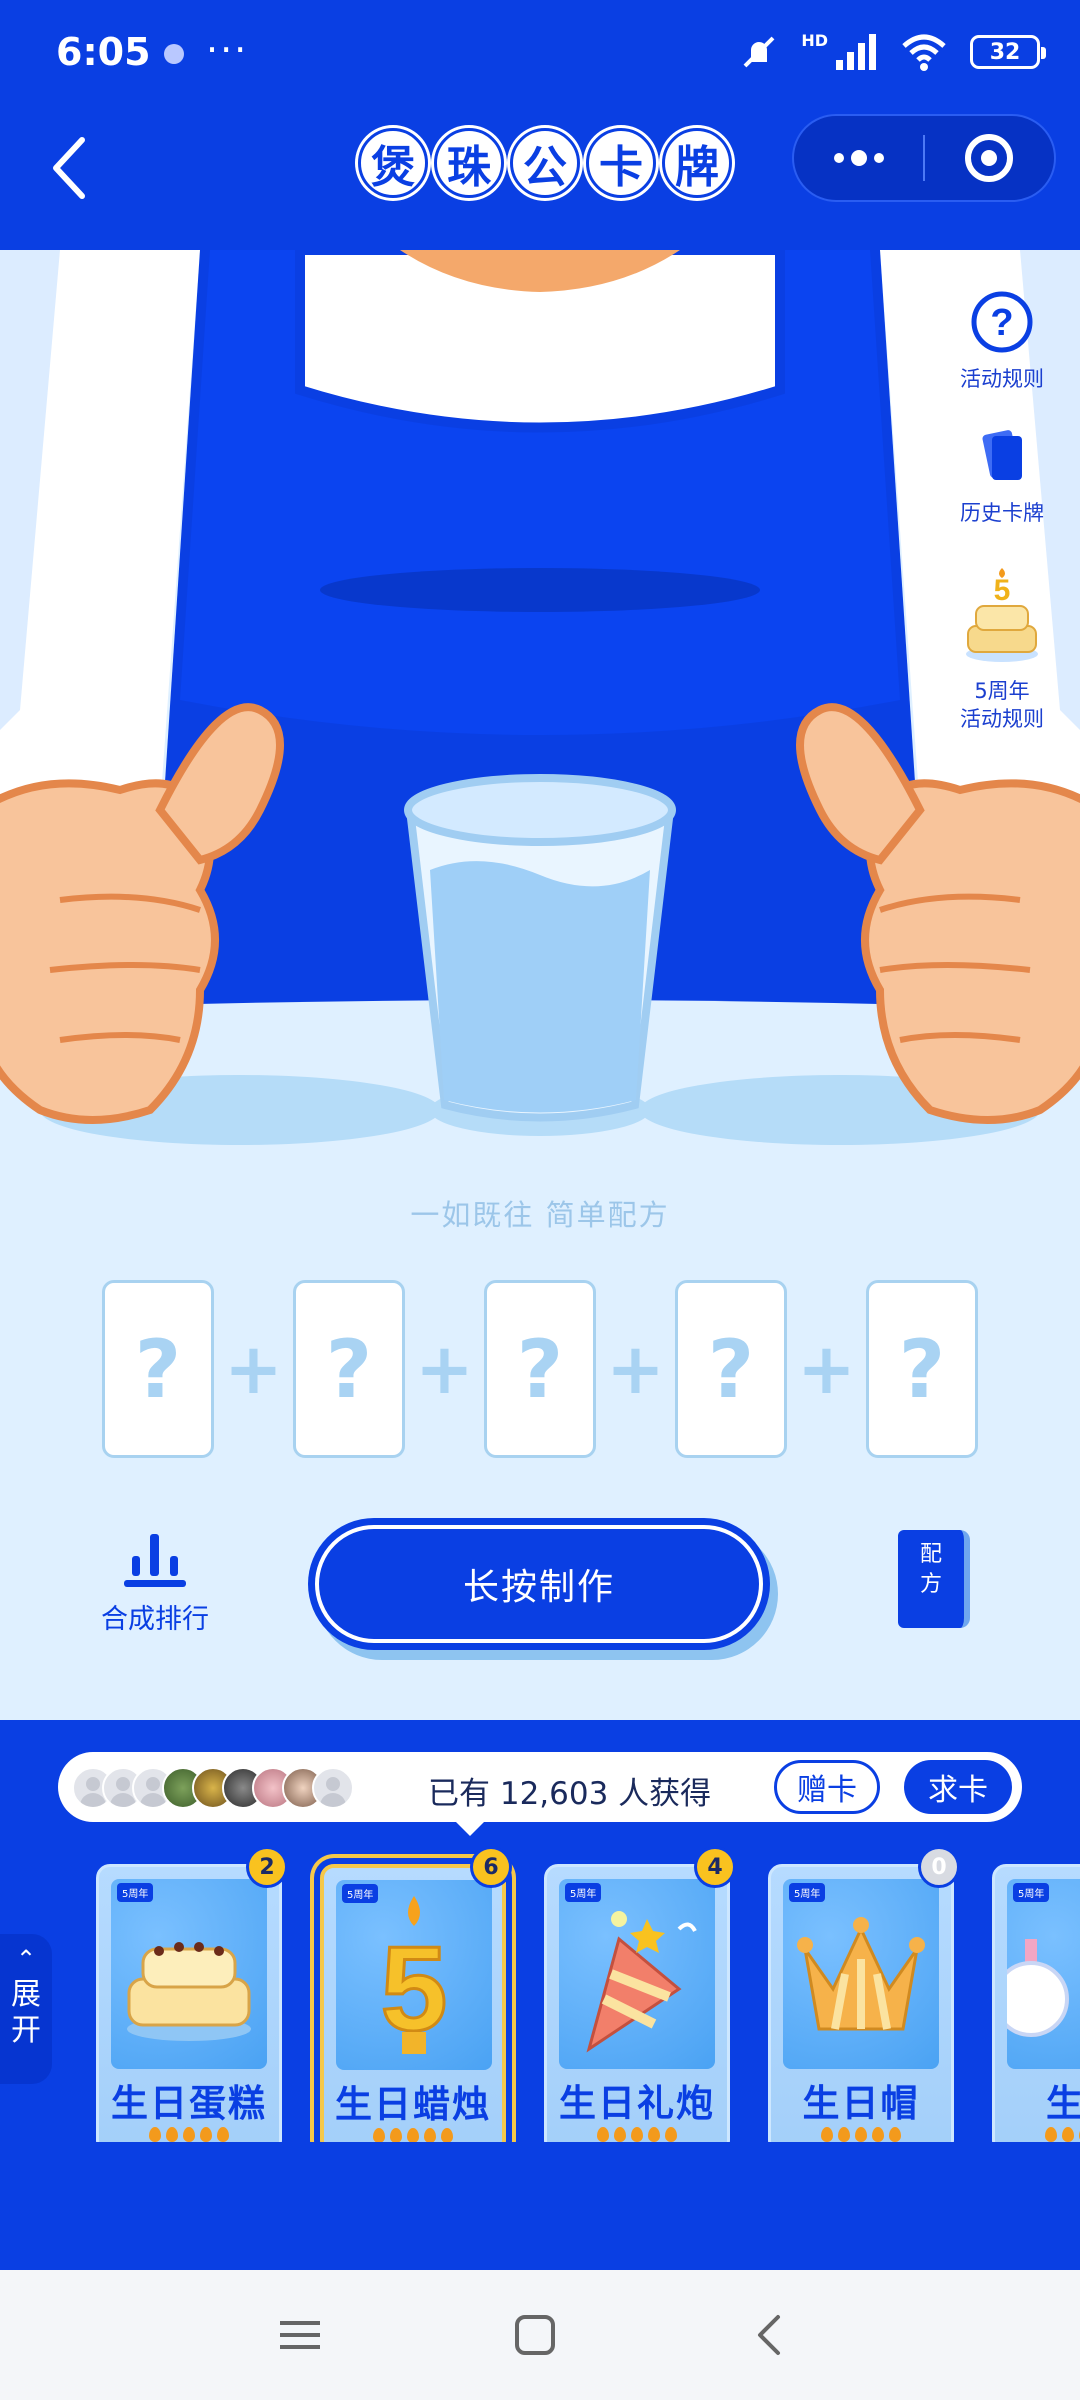  What do you see at coordinates (861, 2103) in the screenshot?
I see `card-name: 生日帽` at bounding box center [861, 2103].